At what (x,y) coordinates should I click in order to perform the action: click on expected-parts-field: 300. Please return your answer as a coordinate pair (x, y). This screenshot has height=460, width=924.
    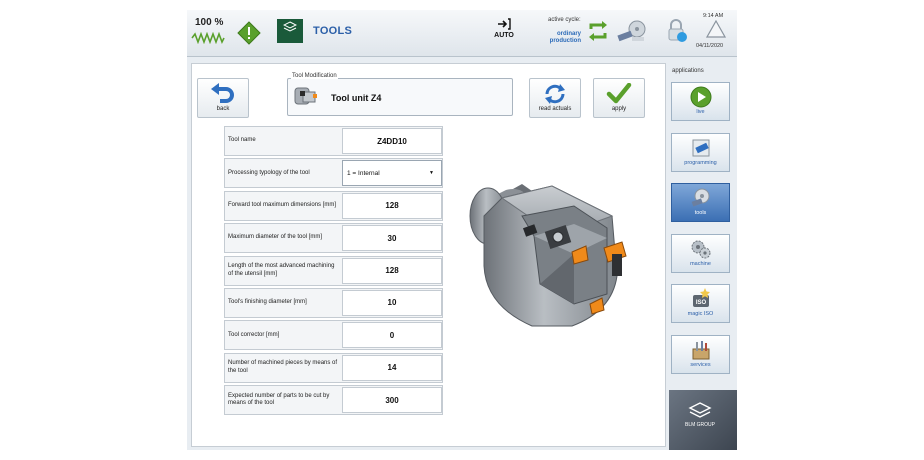
    Looking at the image, I should click on (392, 400).